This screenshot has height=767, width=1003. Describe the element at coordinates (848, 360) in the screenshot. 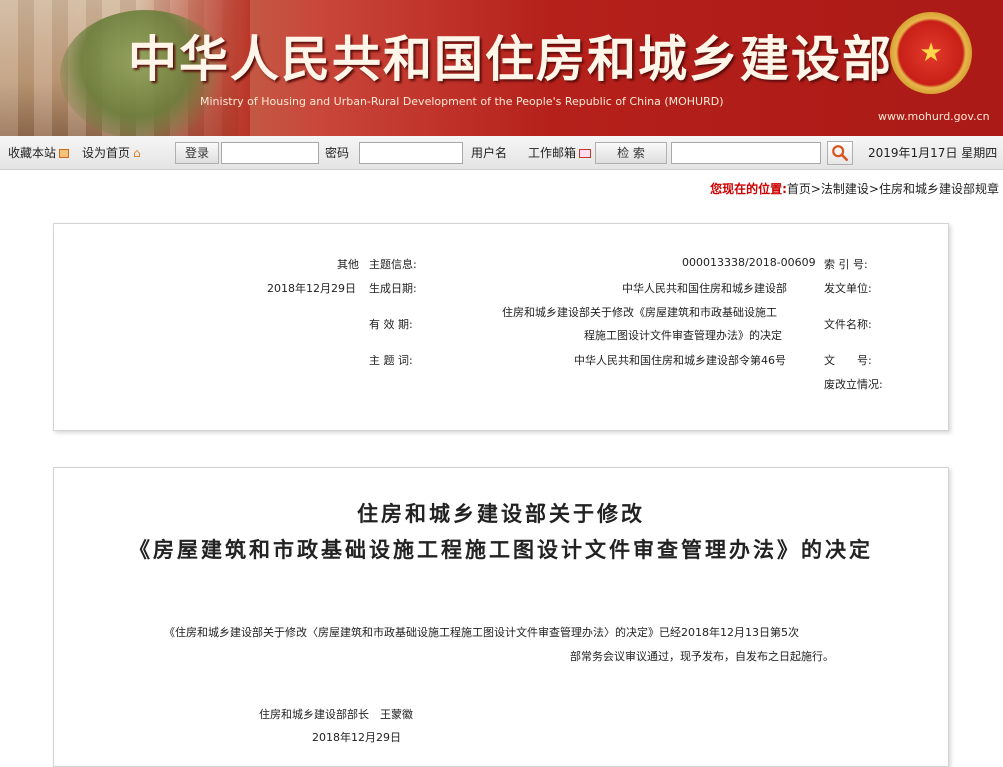

I see `number-label: 文 号:` at that location.